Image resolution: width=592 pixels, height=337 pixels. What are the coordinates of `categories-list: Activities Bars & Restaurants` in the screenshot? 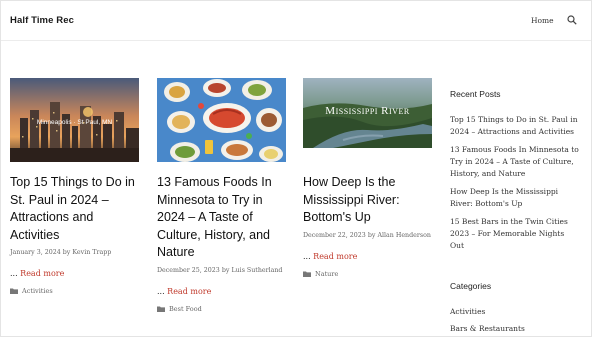 It's located at (487, 321).